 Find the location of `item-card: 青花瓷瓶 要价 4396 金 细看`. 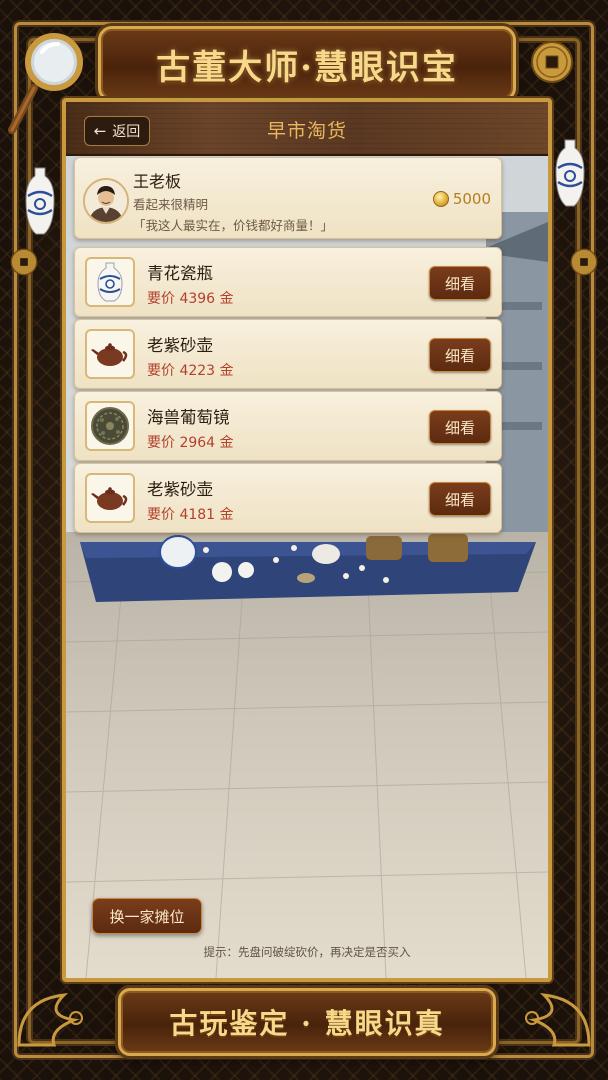

item-card: 青花瓷瓶 要价 4396 金 细看 is located at coordinates (288, 282).